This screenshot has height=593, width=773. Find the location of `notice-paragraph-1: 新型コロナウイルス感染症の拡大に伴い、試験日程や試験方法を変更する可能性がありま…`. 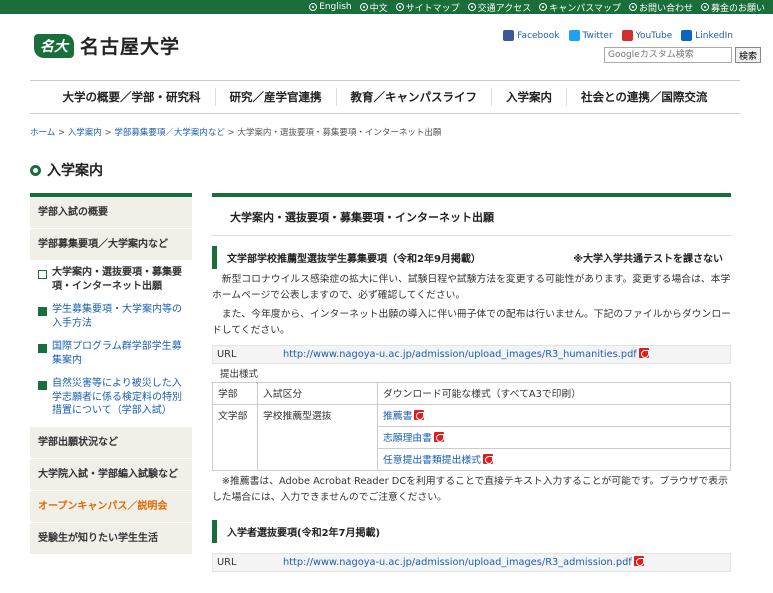

notice-paragraph-1: 新型コロナウイルス感染症の拡大に伴い、試験日程や試験方法を変更する可能性がありま… is located at coordinates (471, 288).